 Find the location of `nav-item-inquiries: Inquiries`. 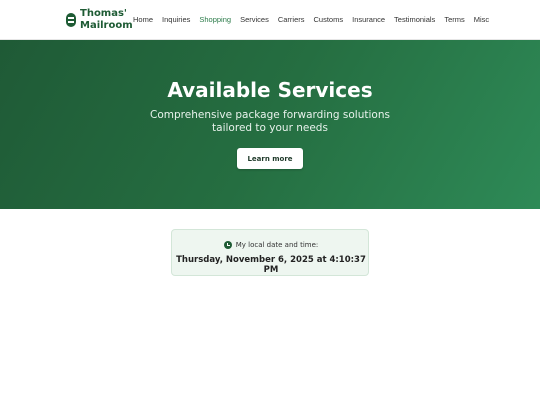

nav-item-inquiries: Inquiries is located at coordinates (176, 19).